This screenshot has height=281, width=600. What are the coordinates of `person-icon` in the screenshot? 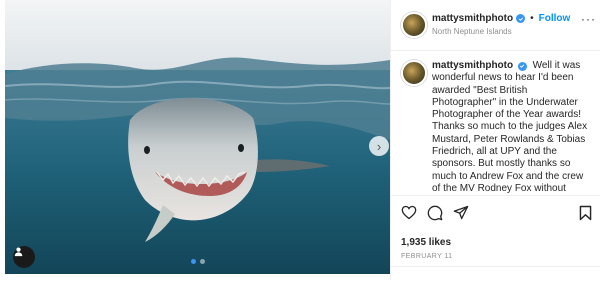 It's located at (18, 252).